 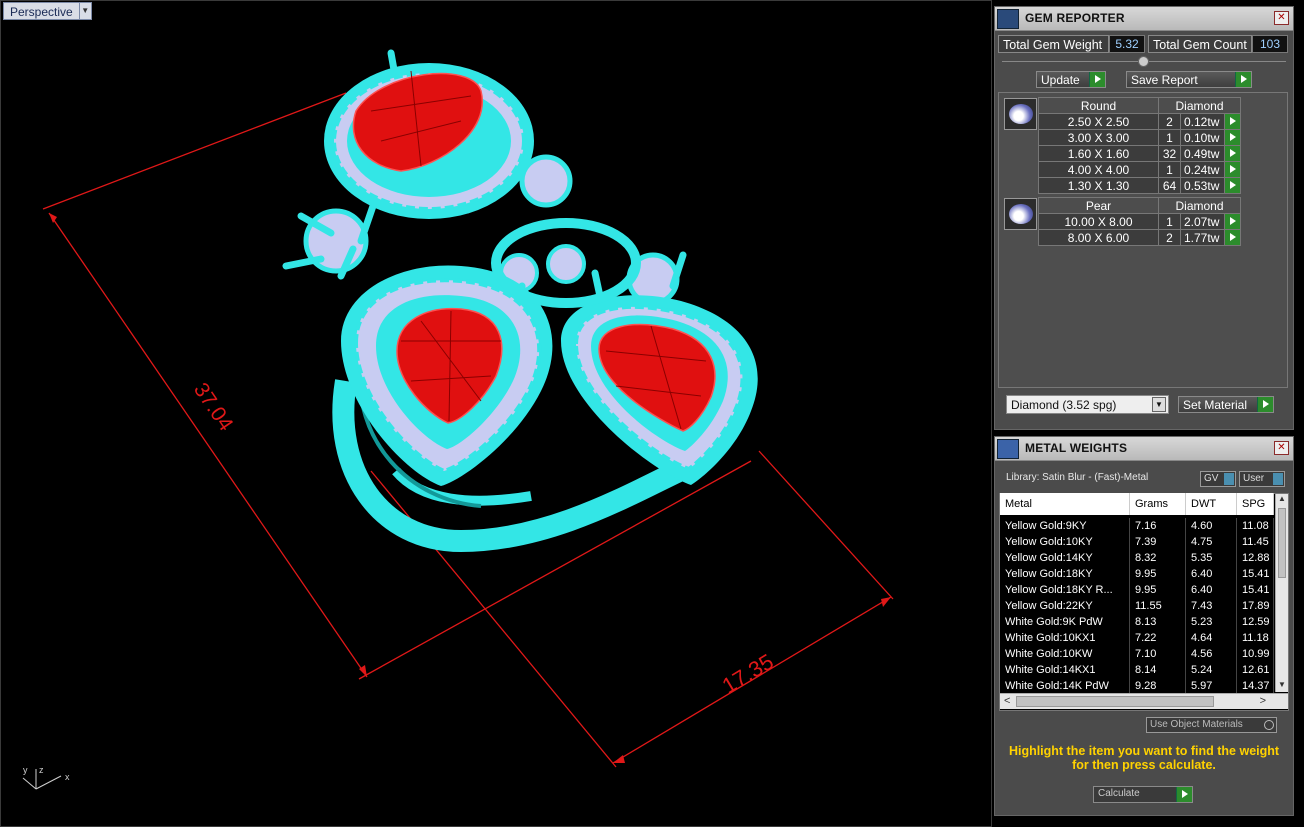 What do you see at coordinates (1137, 574) in the screenshot?
I see `table-row: Yellow Gold:18KY 9.95 6.40 15.41` at bounding box center [1137, 574].